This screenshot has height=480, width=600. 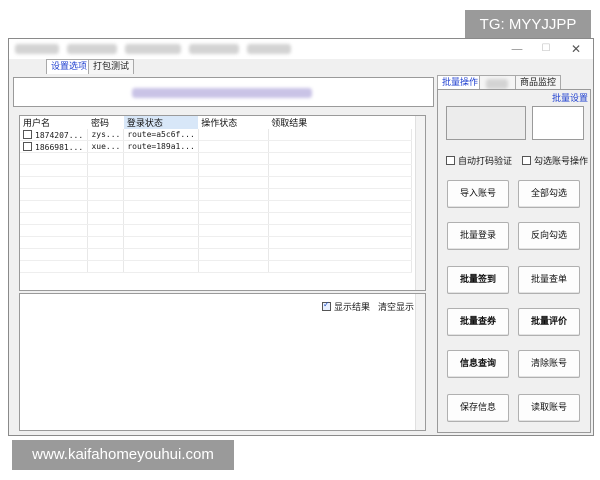 I want to click on column-header-result: 领取结果, so click(x=339, y=122).